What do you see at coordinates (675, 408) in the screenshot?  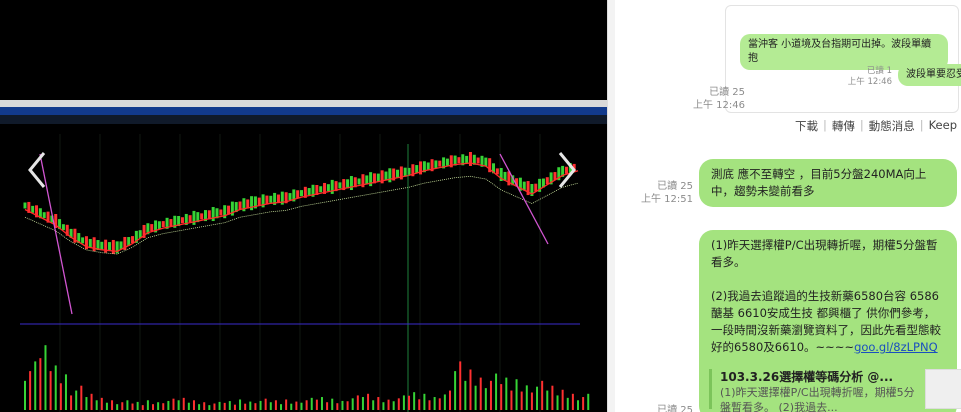 I see `read-status-c: 已讀 25` at bounding box center [675, 408].